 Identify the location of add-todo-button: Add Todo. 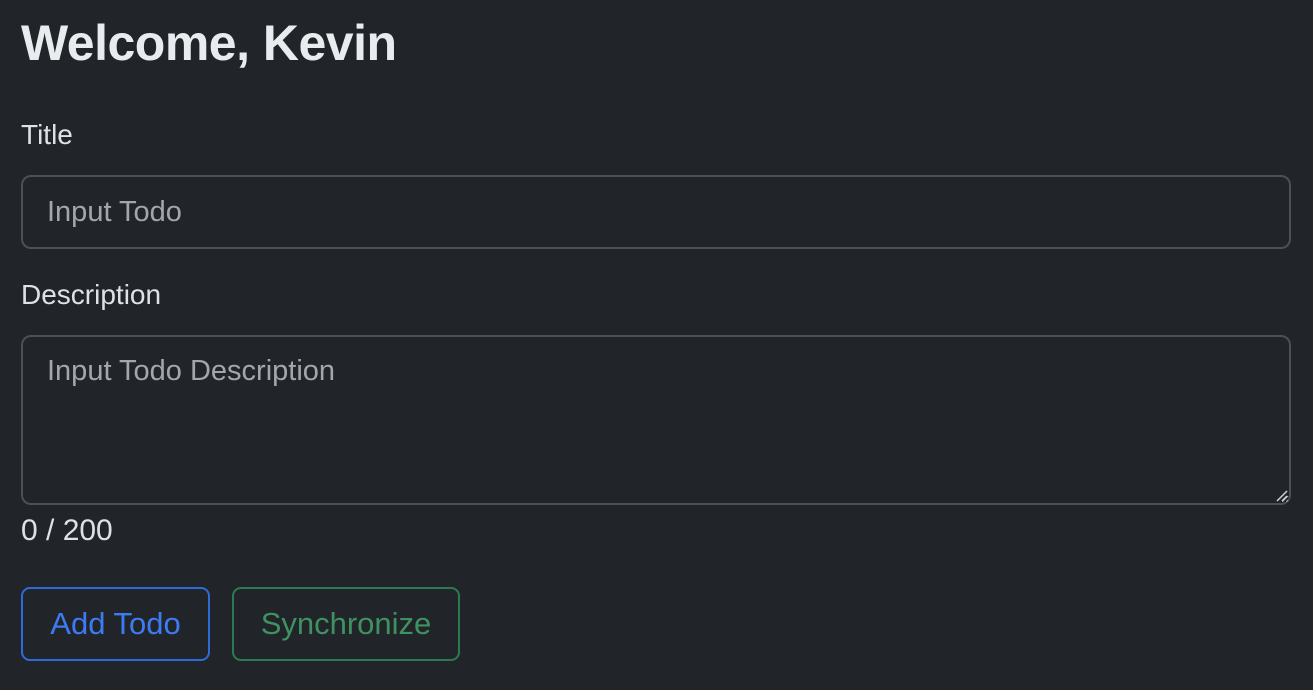
(115, 624).